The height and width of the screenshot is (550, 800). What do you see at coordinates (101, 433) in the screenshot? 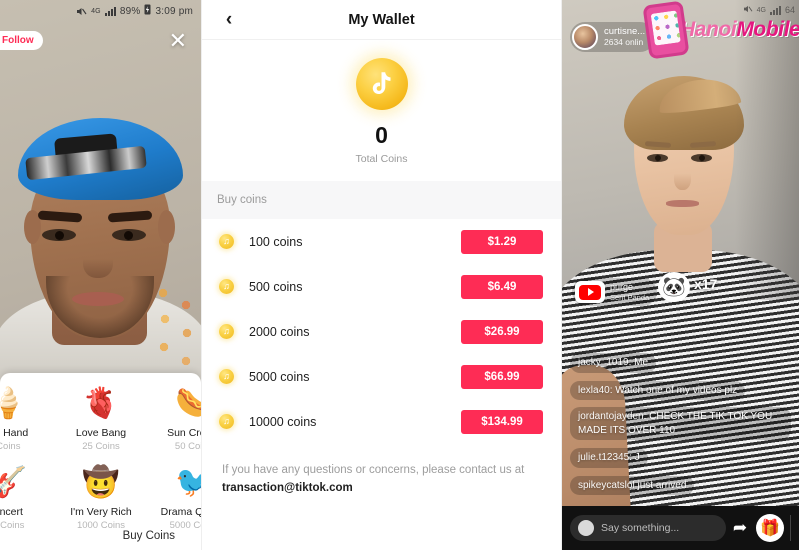
I see `gift-name: Love Bang` at bounding box center [101, 433].